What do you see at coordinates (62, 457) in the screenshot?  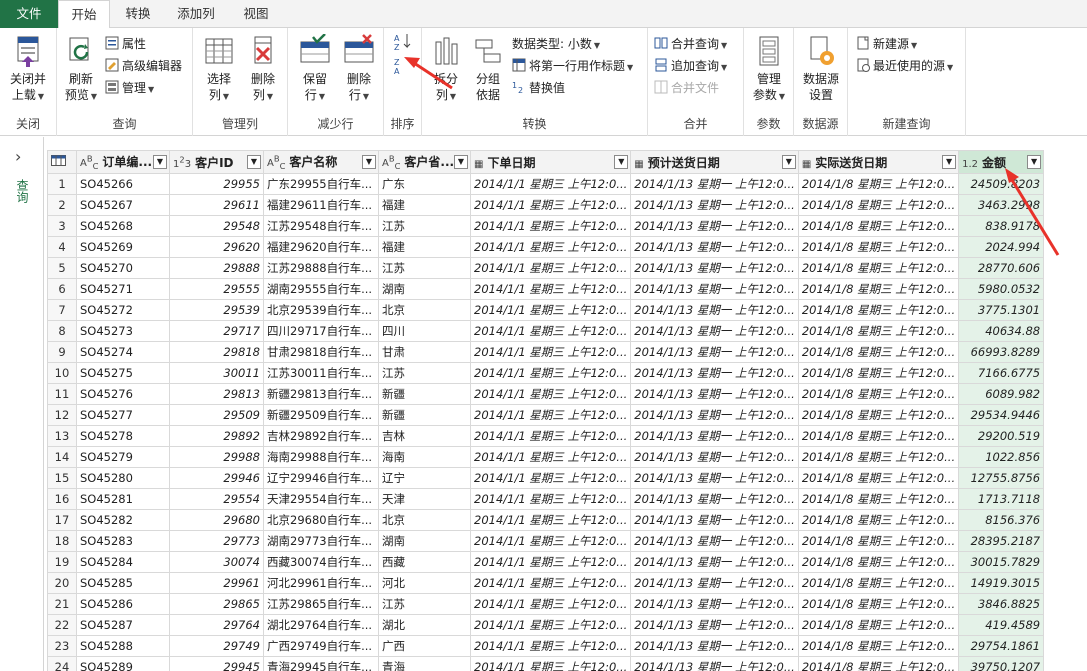 I see `row-number: 14` at bounding box center [62, 457].